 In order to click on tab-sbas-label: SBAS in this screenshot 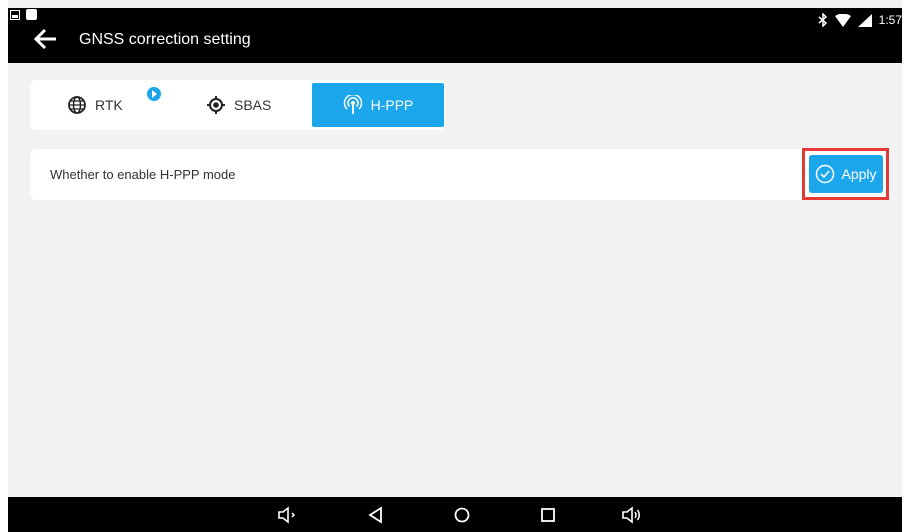, I will do `click(253, 105)`.